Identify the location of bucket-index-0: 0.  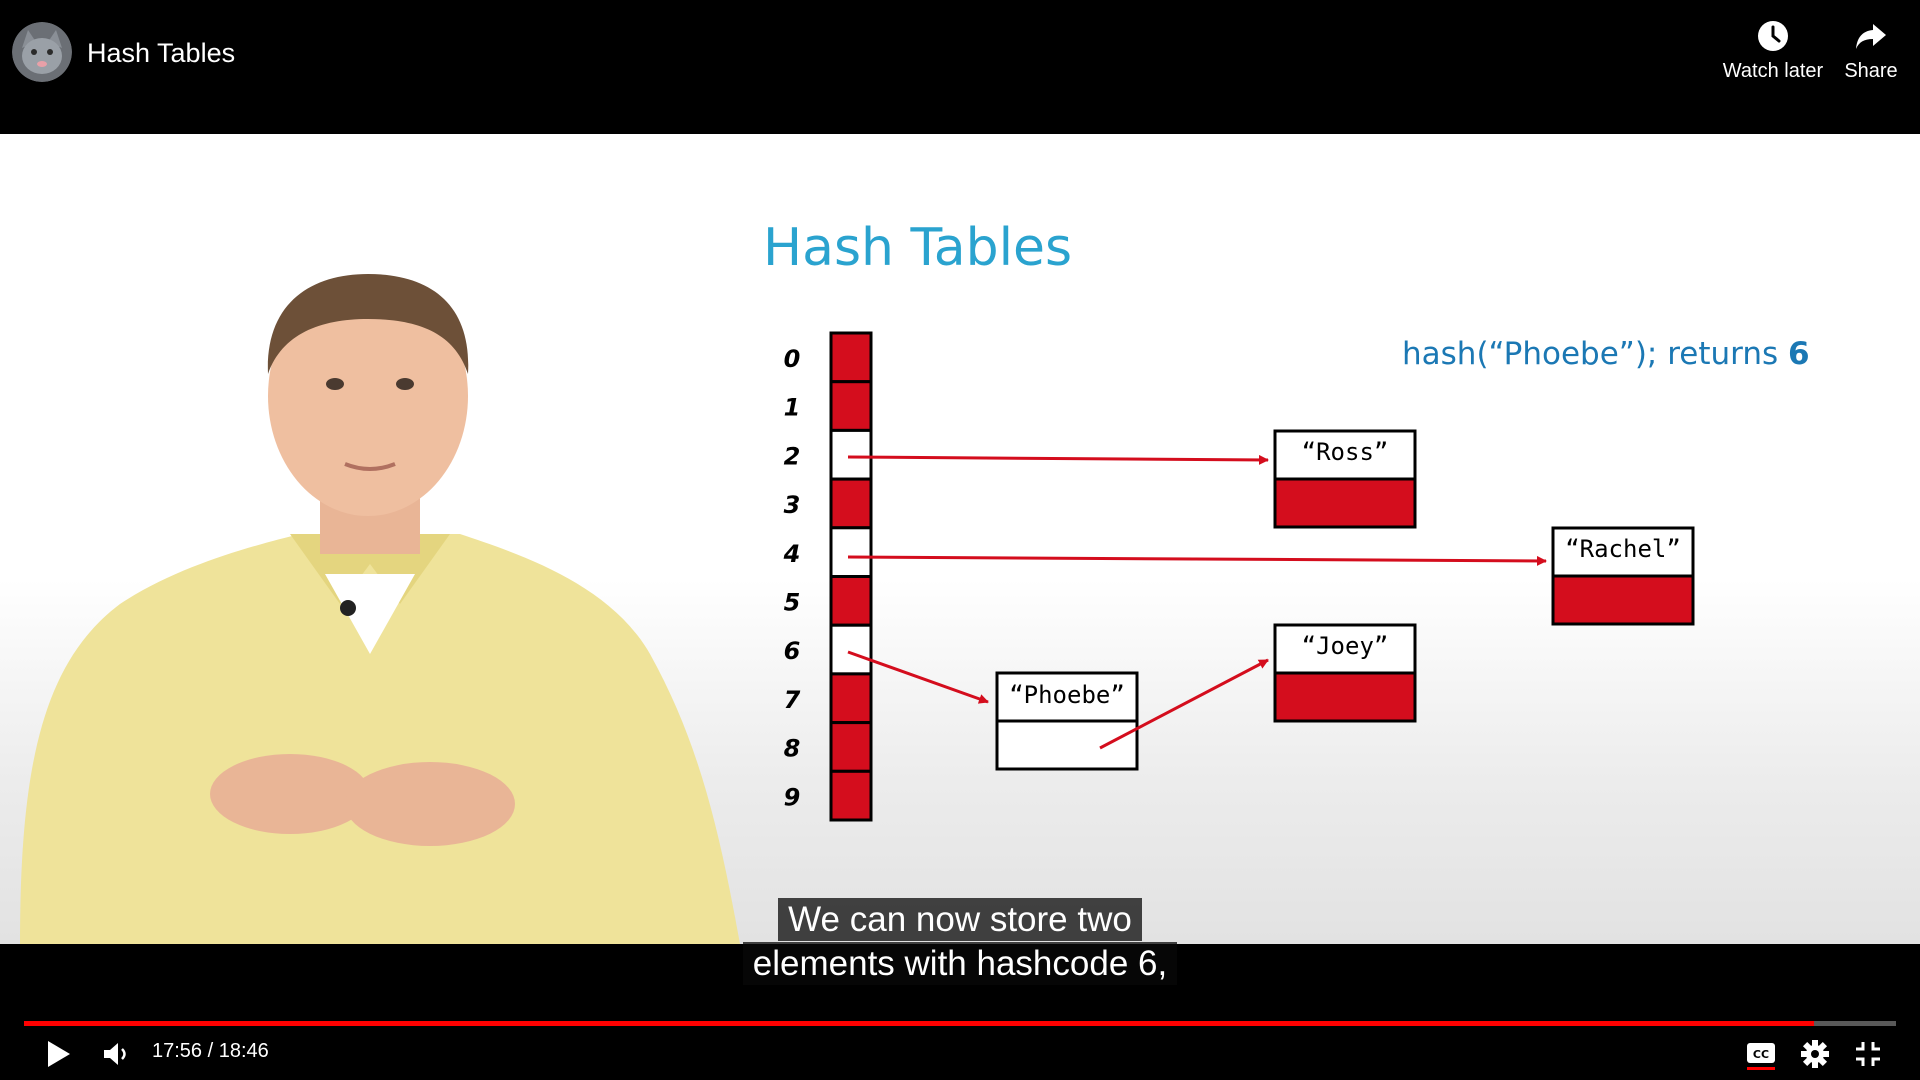
(792, 359).